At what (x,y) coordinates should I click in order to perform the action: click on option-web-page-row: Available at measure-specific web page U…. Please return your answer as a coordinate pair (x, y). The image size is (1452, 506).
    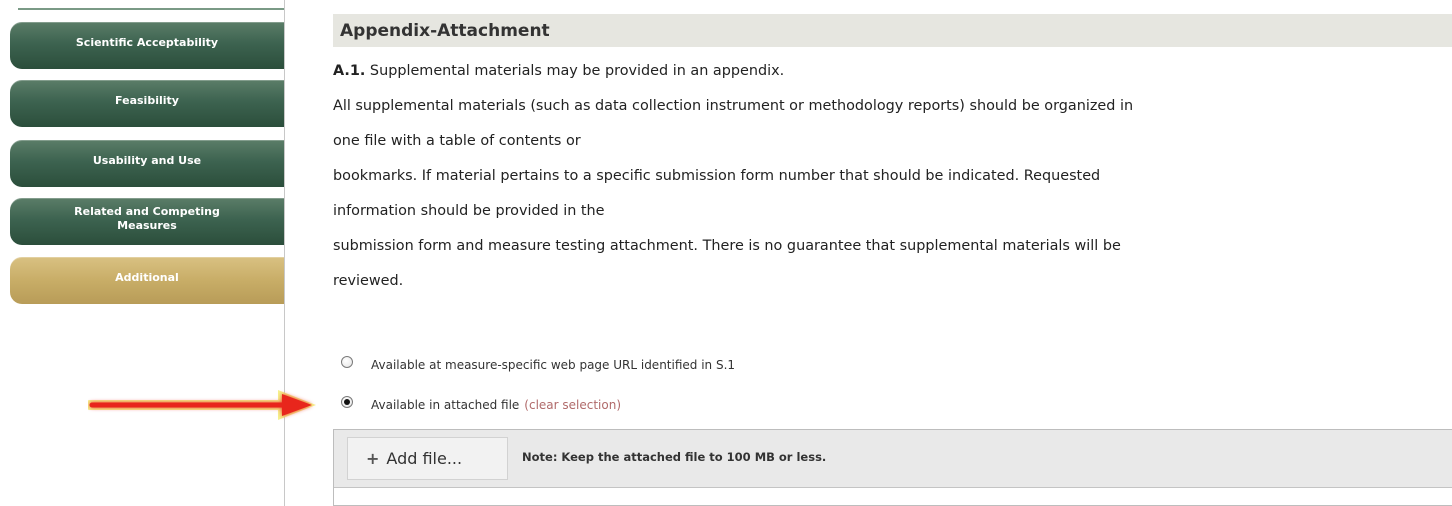
    Looking at the image, I should click on (538, 364).